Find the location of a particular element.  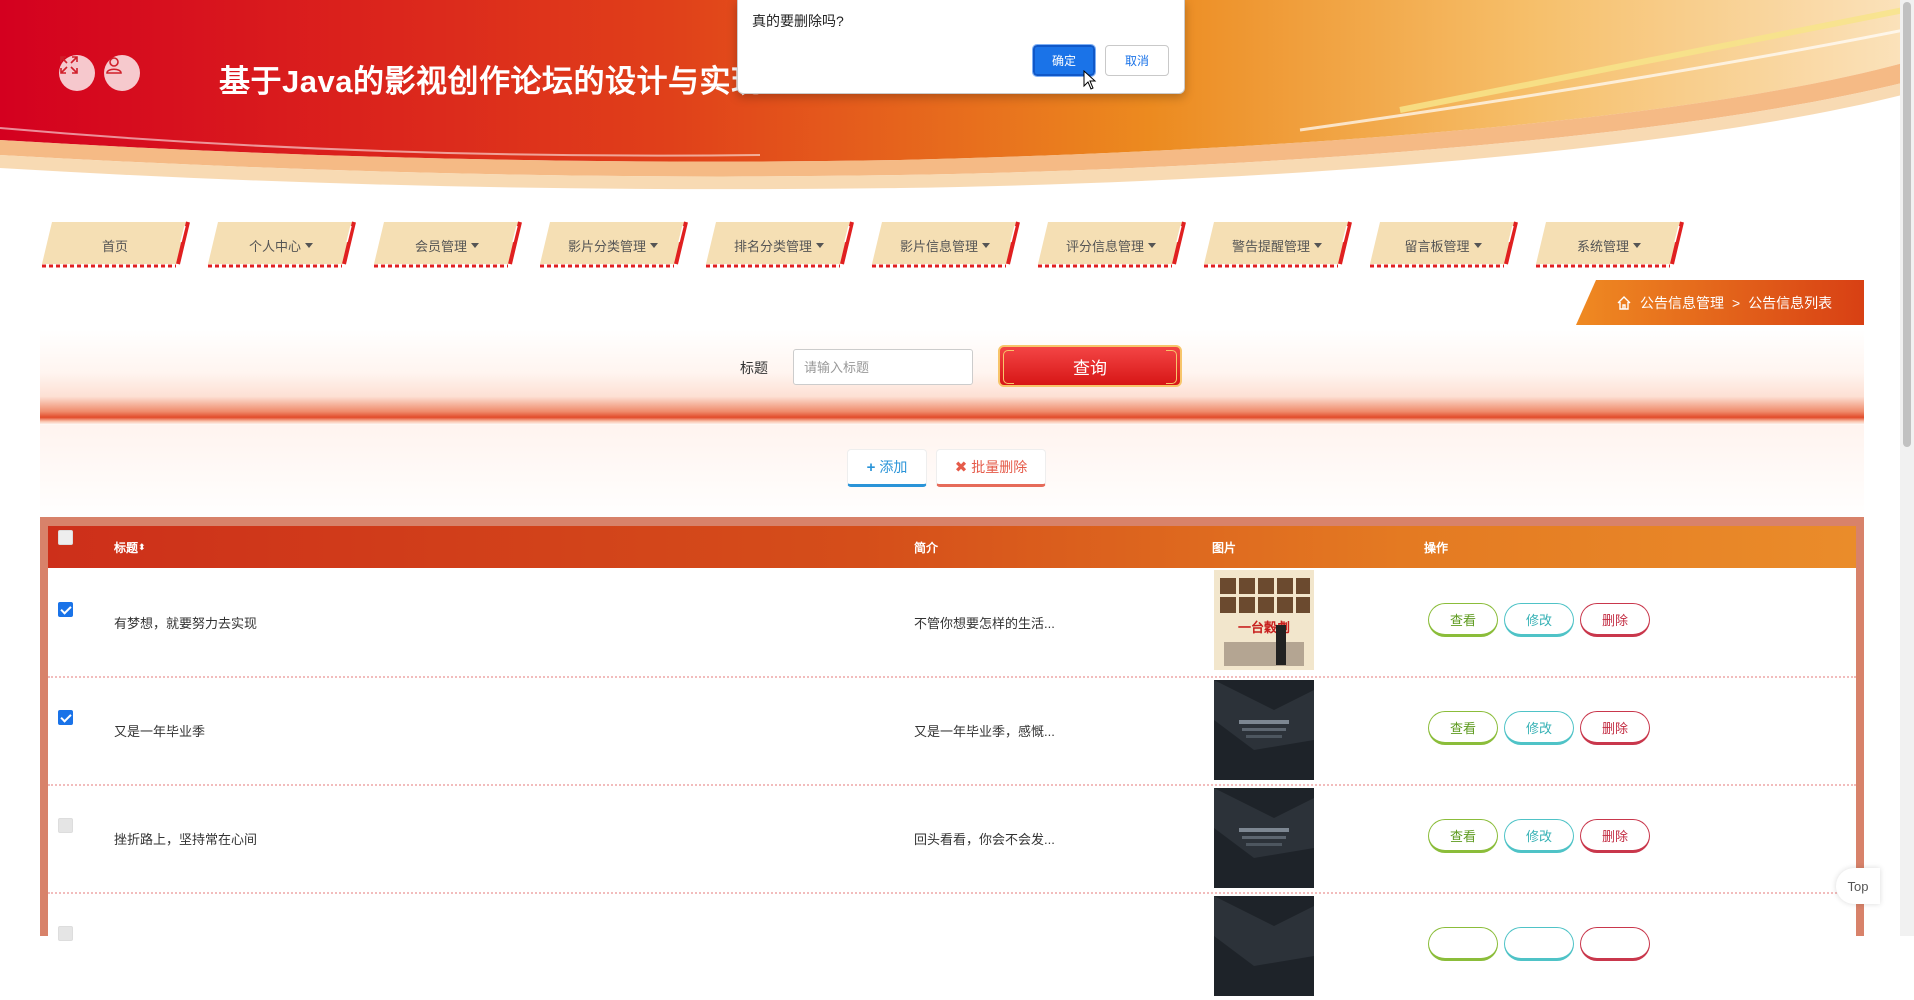

select-all-checkbox is located at coordinates (65, 537).